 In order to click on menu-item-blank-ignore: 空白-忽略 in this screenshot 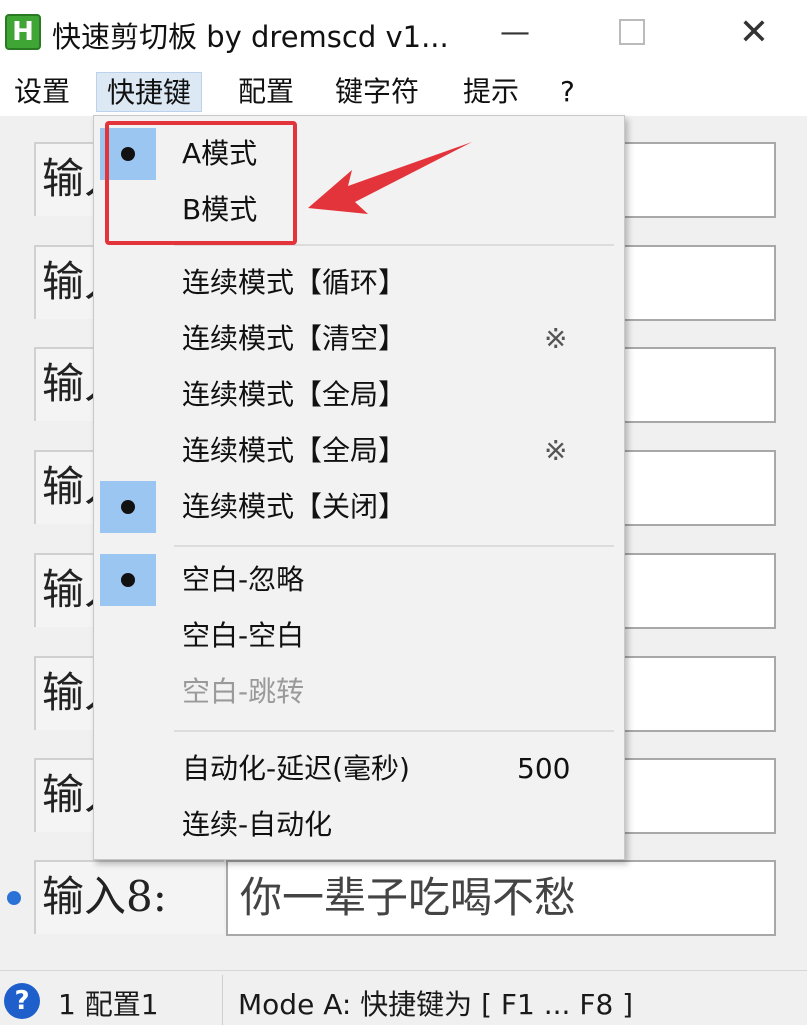, I will do `click(359, 580)`.